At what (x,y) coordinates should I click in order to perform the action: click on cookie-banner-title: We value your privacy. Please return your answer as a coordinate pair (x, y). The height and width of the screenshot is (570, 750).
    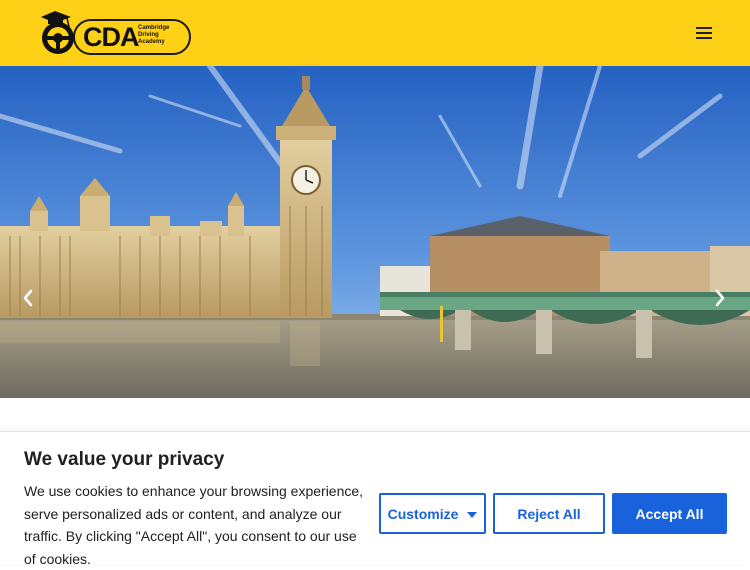
    Looking at the image, I should click on (124, 459).